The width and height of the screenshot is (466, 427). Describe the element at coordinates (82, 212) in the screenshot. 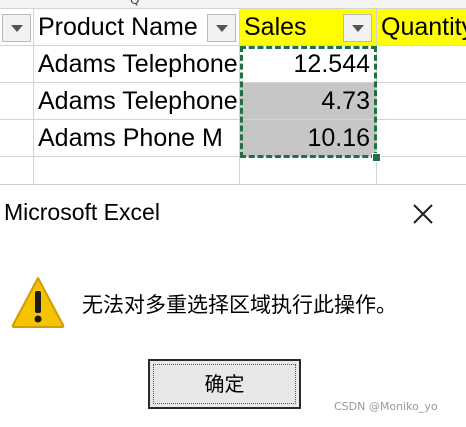

I see `dialog-title: Microsoft Excel` at that location.